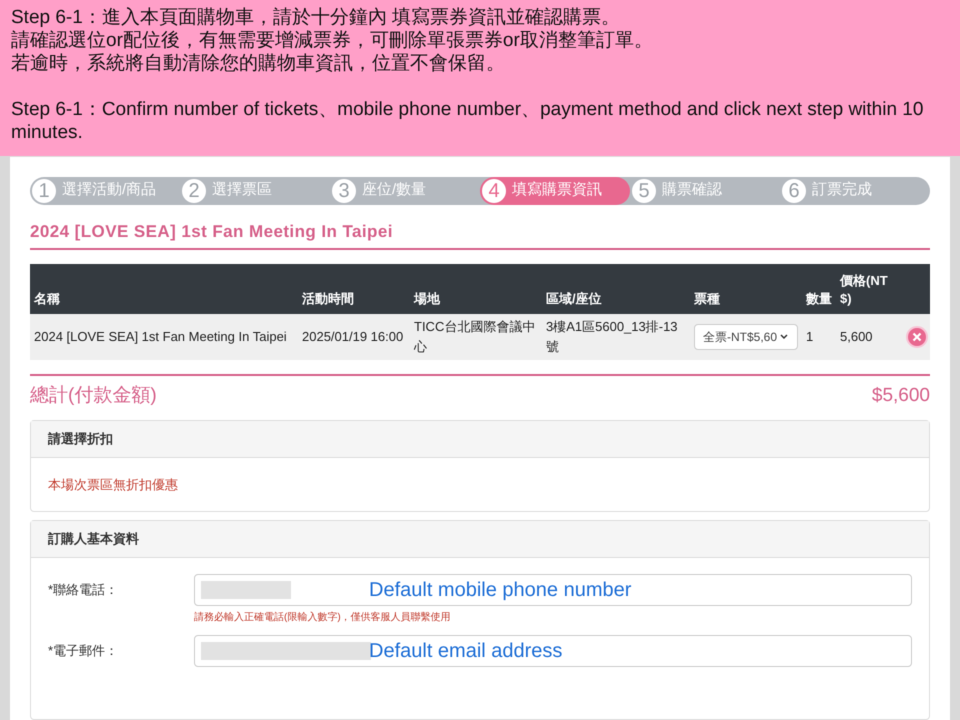 This screenshot has height=720, width=960. Describe the element at coordinates (332, 40) in the screenshot. I see `instruction-text: 請確認選位or配位後，有無需要增減票券，可刪除單張票券or取消整筆訂單。` at that location.